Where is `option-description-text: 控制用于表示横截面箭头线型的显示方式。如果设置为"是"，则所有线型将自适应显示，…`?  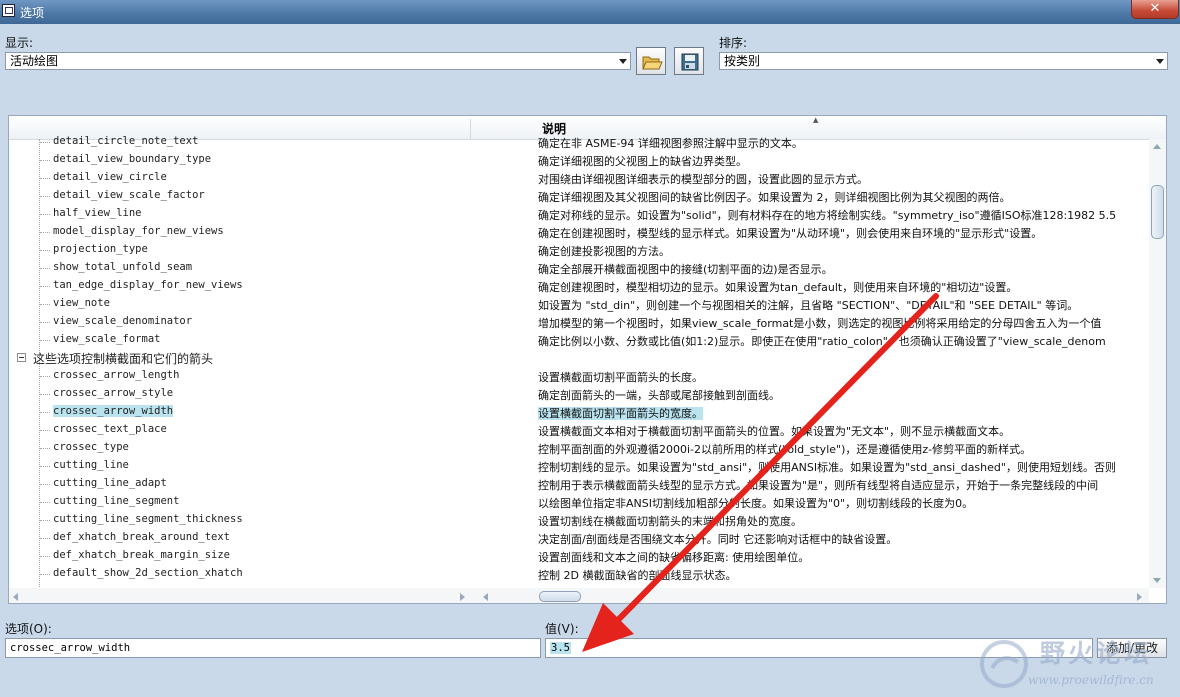
option-description-text: 控制用于表示横截面箭头线型的显示方式。如果设置为"是"，则所有线型将自适应显示，… is located at coordinates (818, 485).